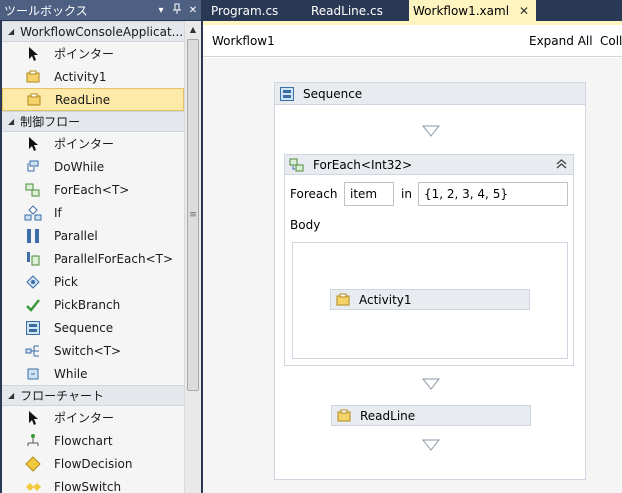 The image size is (622, 493). I want to click on tab-label: Workflow1.xaml, so click(461, 10).